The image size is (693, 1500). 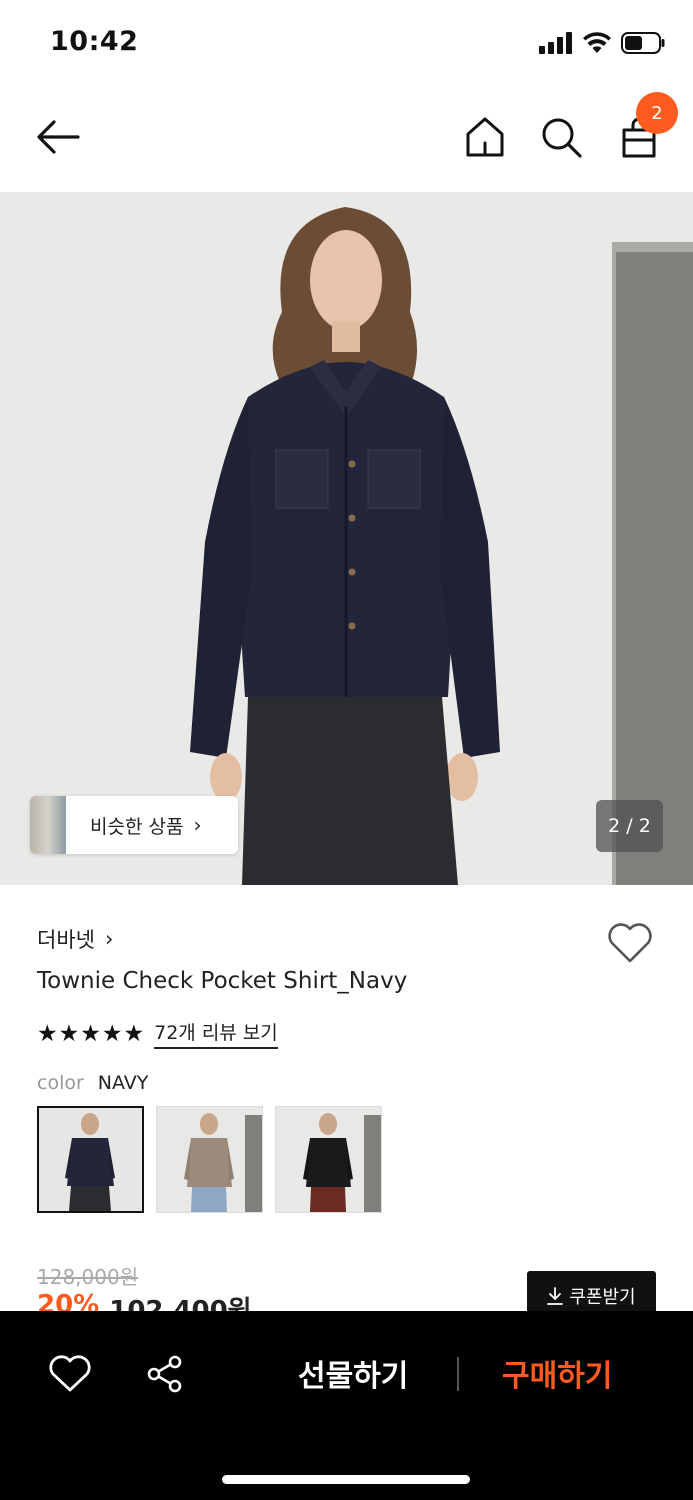 I want to click on swatch-black, so click(x=328, y=1159).